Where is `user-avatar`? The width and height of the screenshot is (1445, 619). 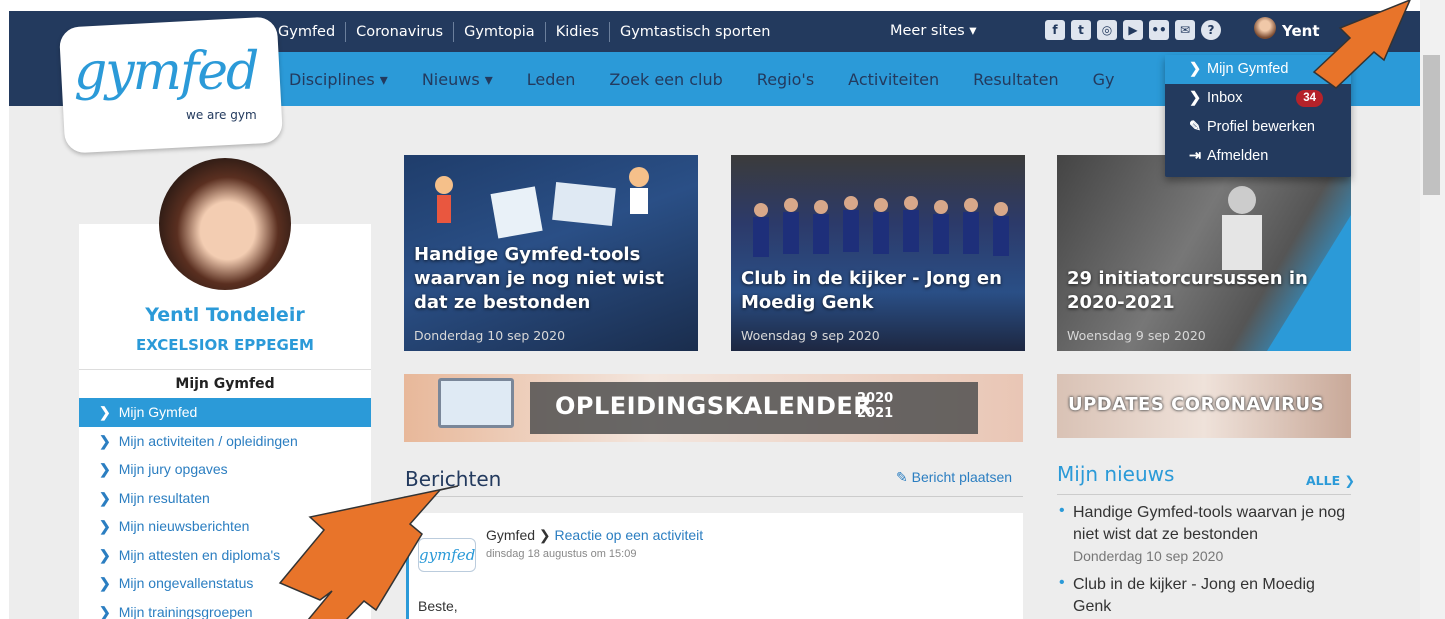
user-avatar is located at coordinates (1265, 28).